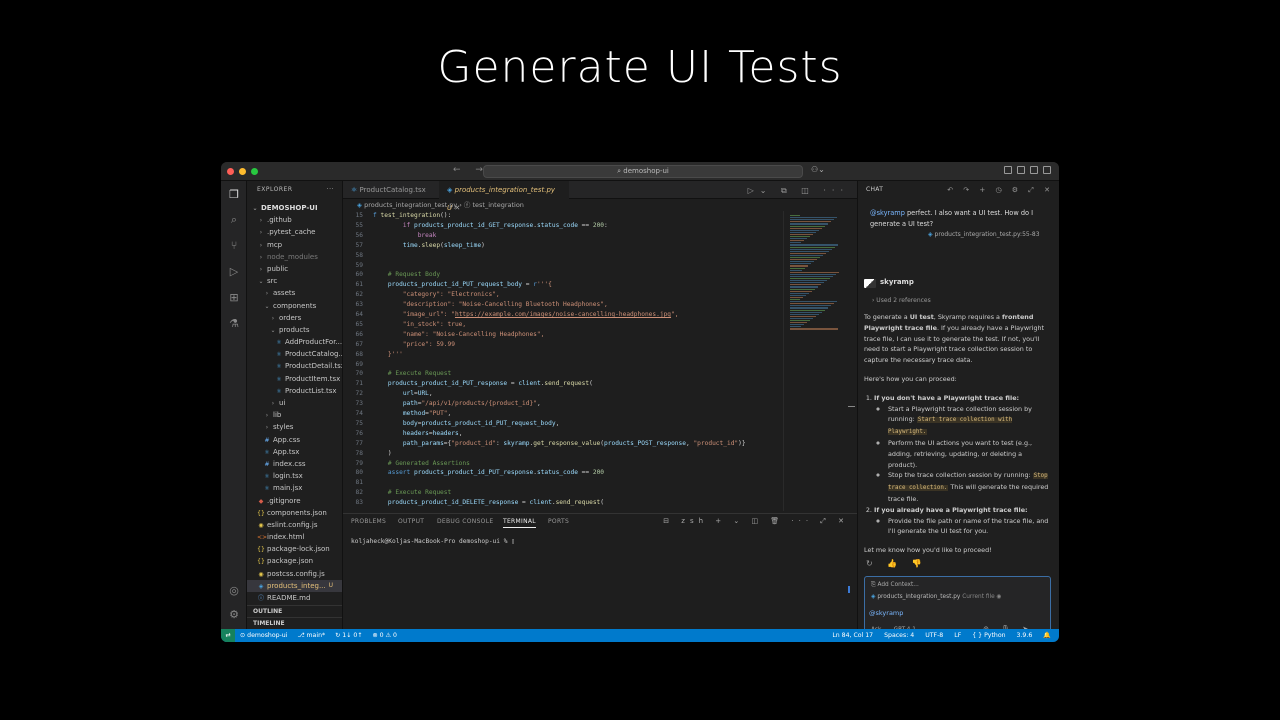 Image resolution: width=1280 pixels, height=720 pixels. Describe the element at coordinates (330, 190) in the screenshot. I see `more-actions-icon: ···` at that location.